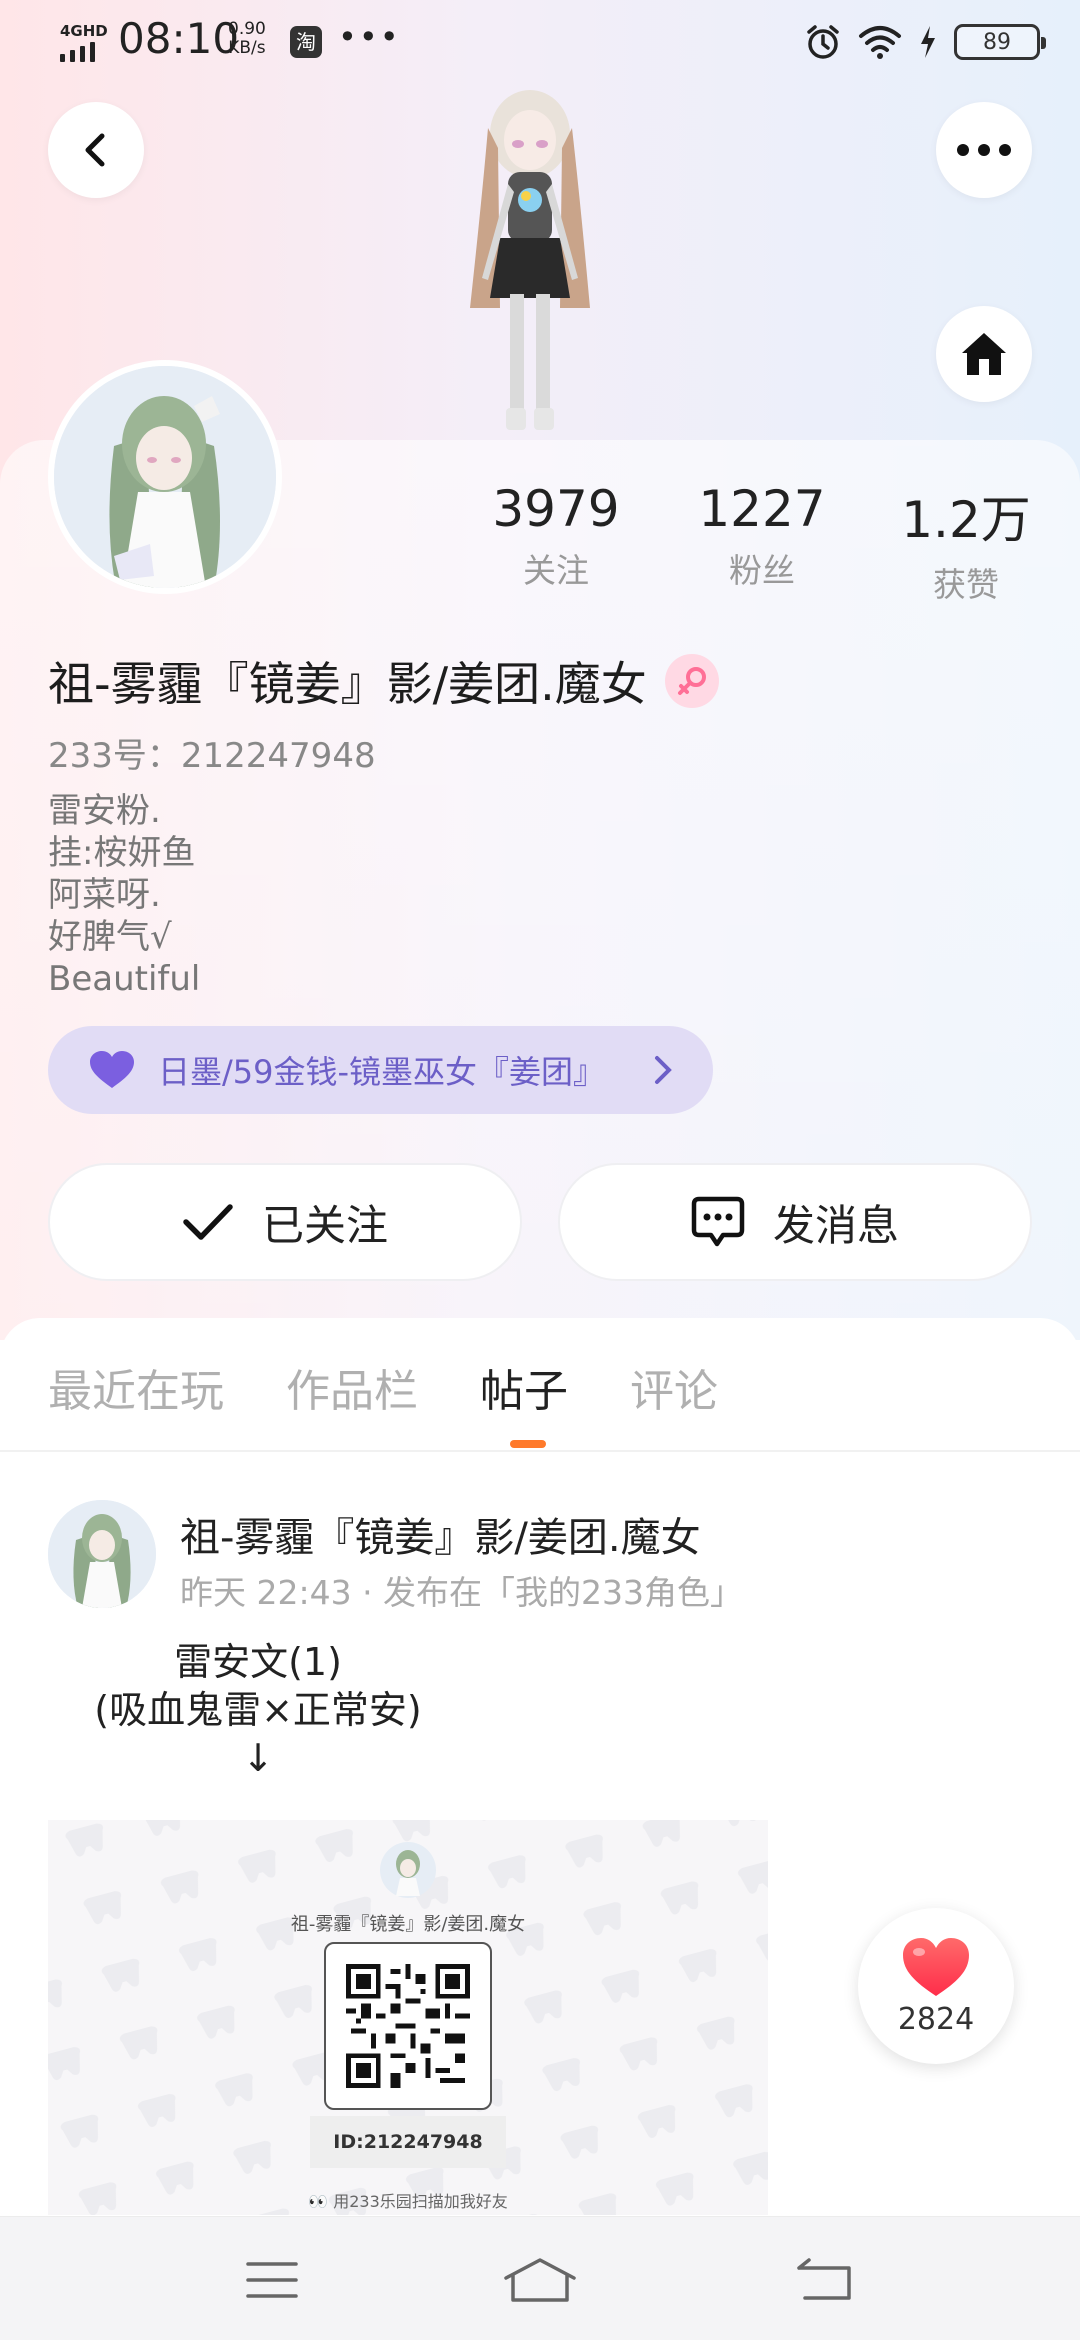 This screenshot has width=1080, height=2340. Describe the element at coordinates (663, 1070) in the screenshot. I see `chevron-right-icon` at that location.